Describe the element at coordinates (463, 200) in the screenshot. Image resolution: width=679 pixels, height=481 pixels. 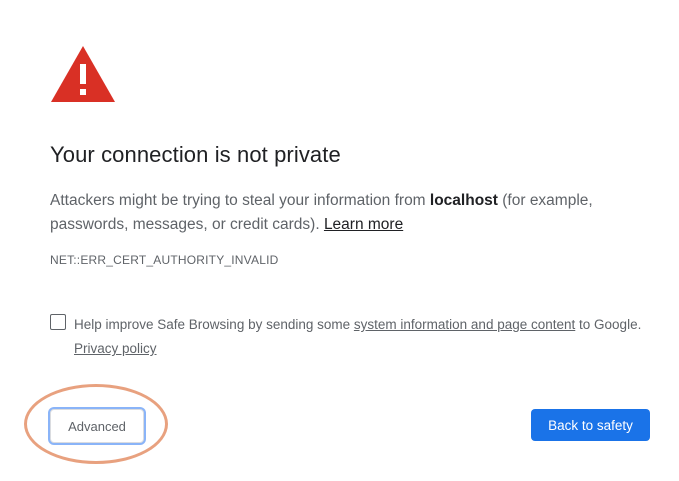
I see `host-name: localhost` at that location.